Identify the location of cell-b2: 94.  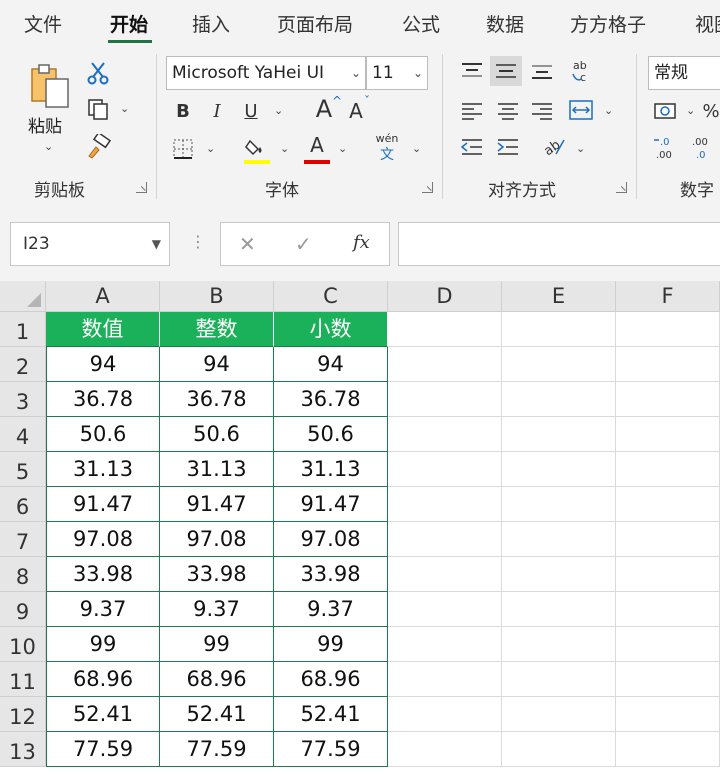
(217, 364).